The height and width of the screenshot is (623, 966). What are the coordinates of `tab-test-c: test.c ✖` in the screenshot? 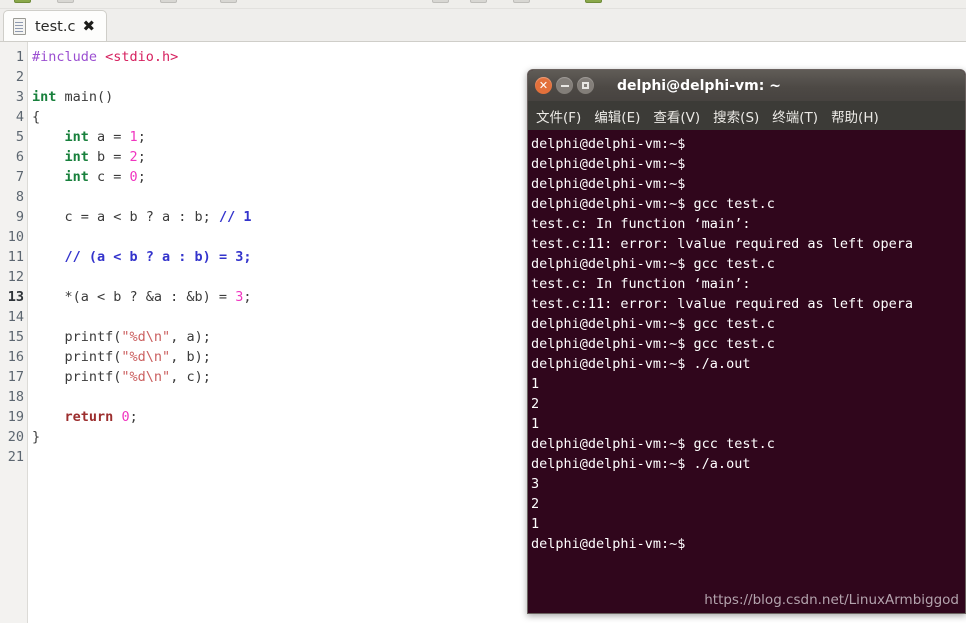 It's located at (55, 26).